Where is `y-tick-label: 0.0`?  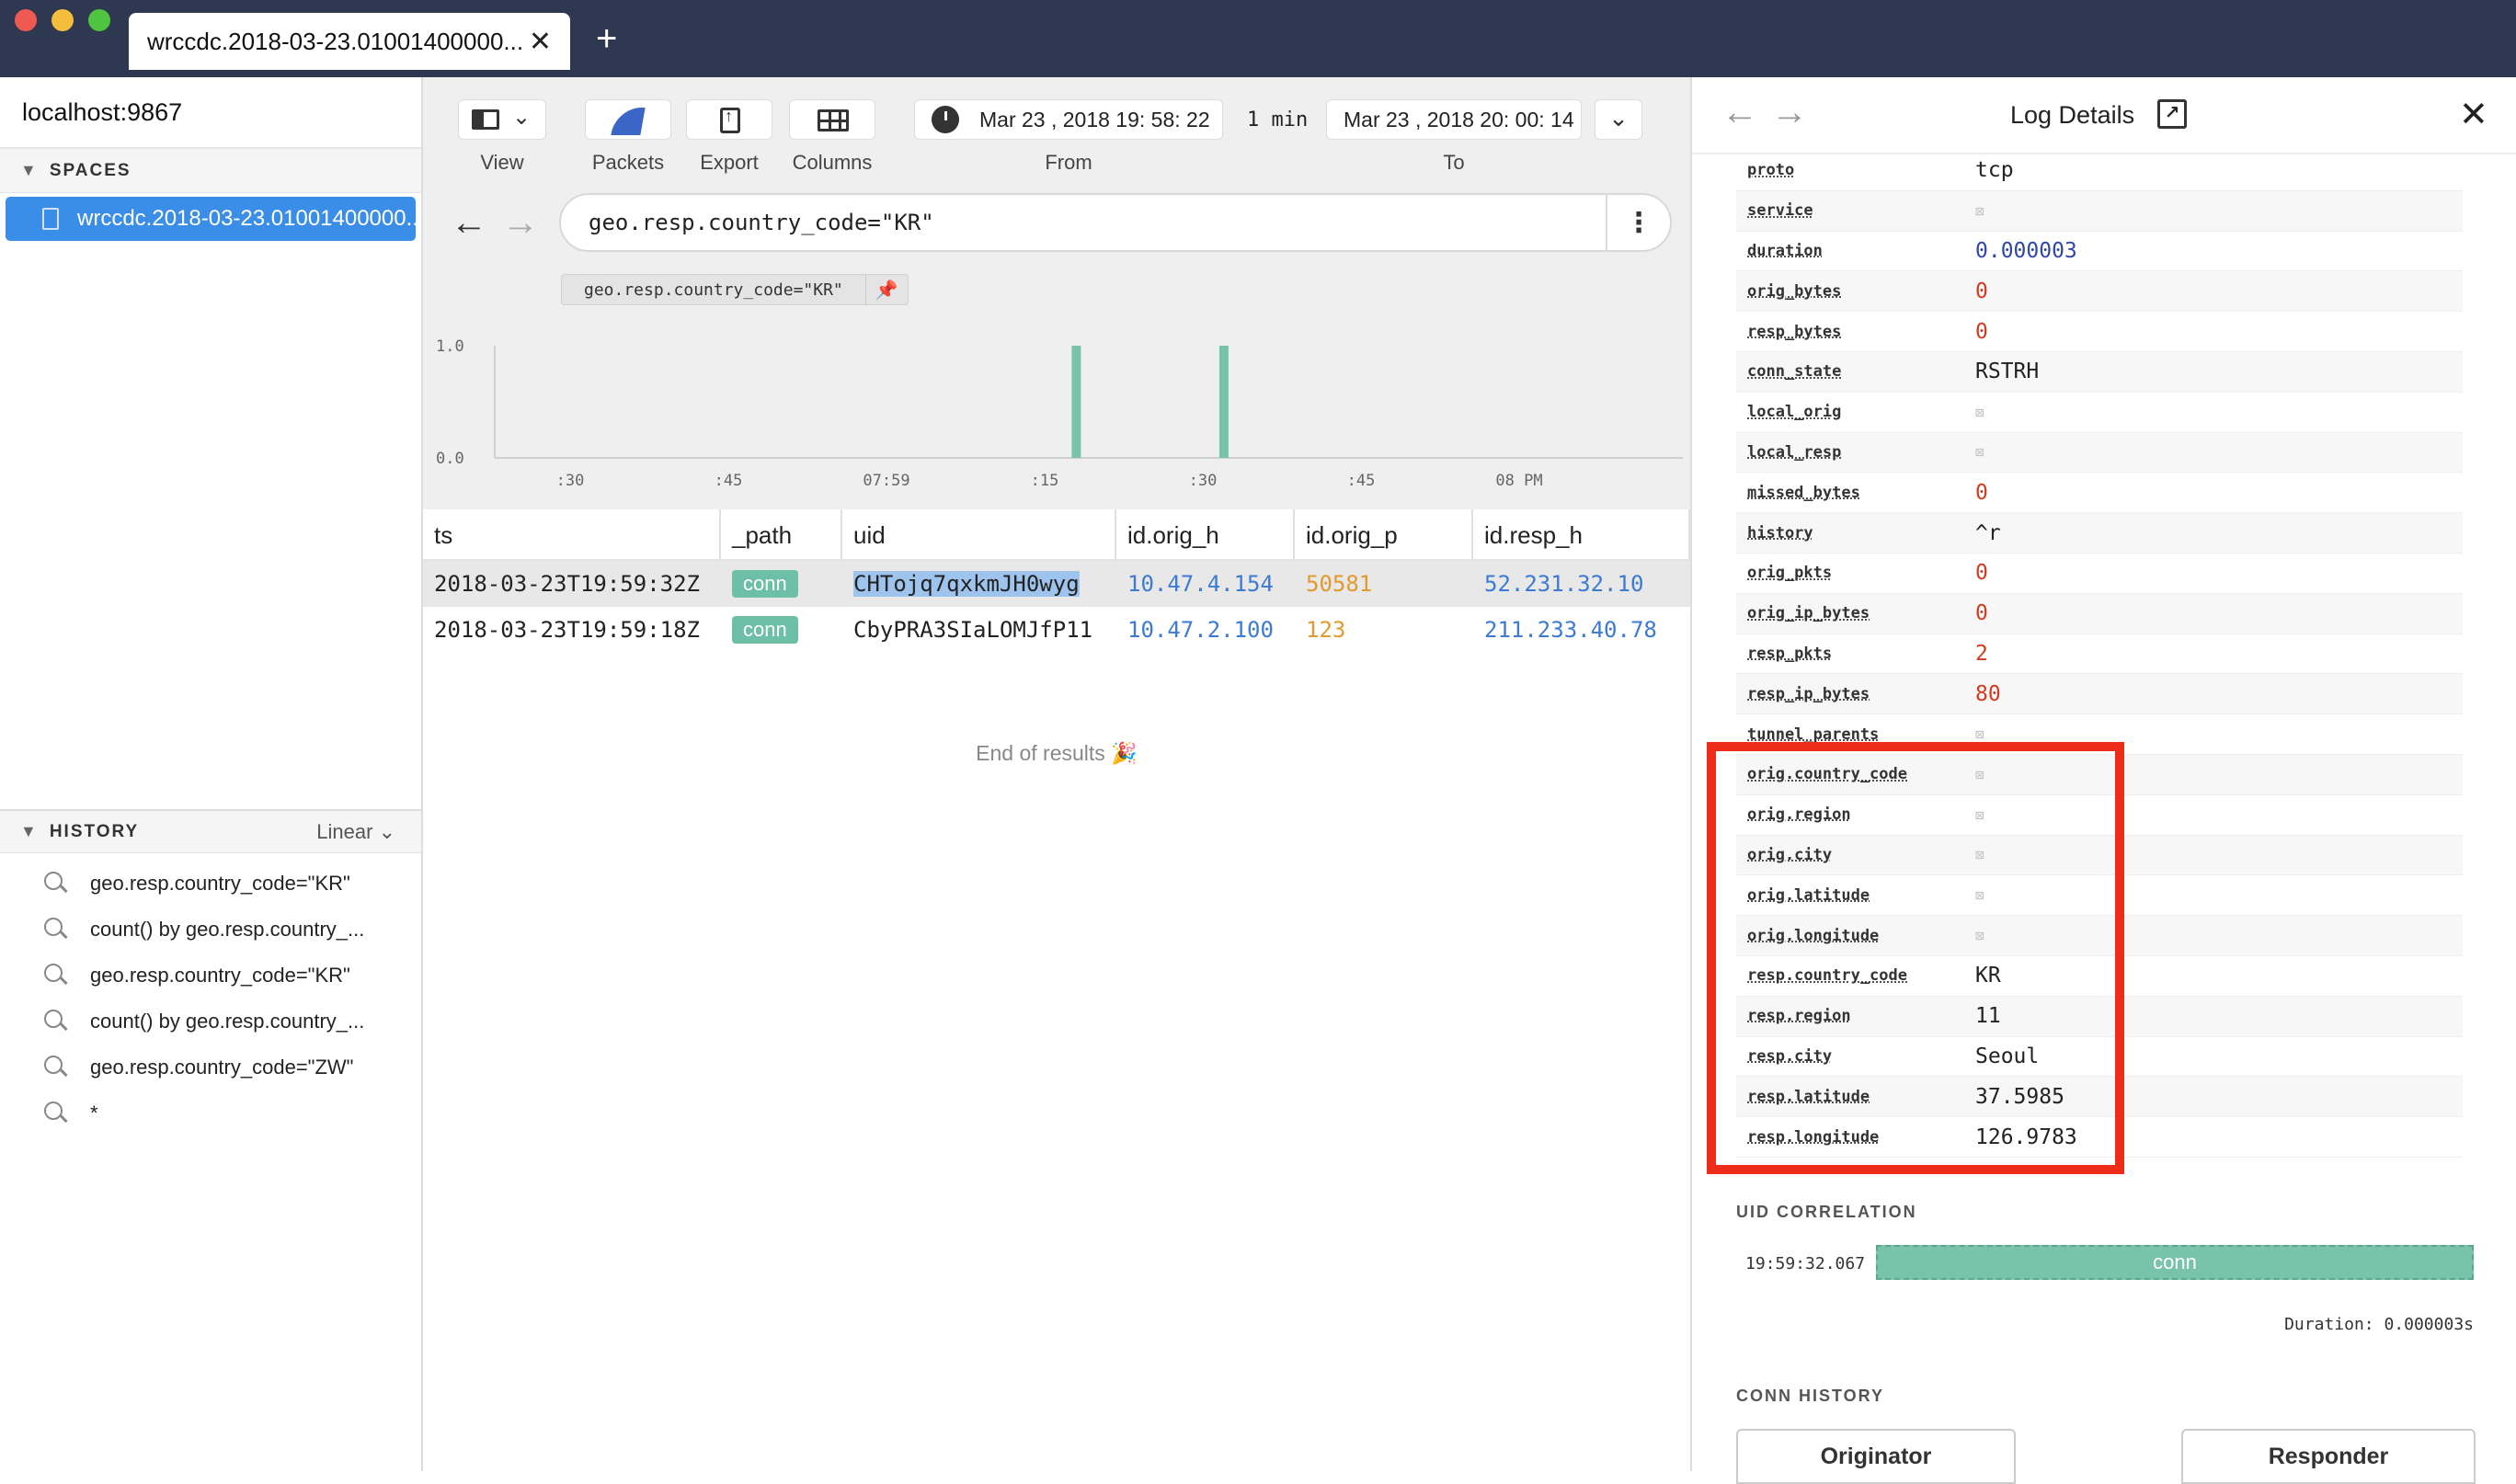
y-tick-label: 0.0 is located at coordinates (450, 459).